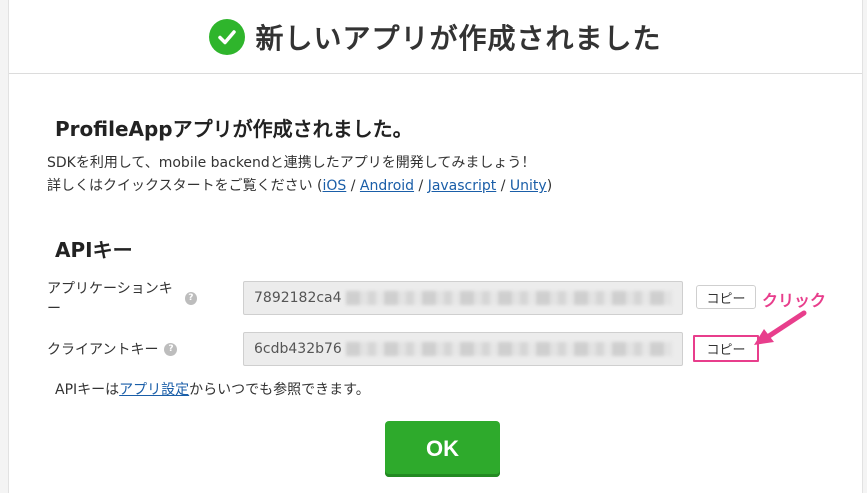  I want to click on quickstart-suffix: ), so click(549, 186).